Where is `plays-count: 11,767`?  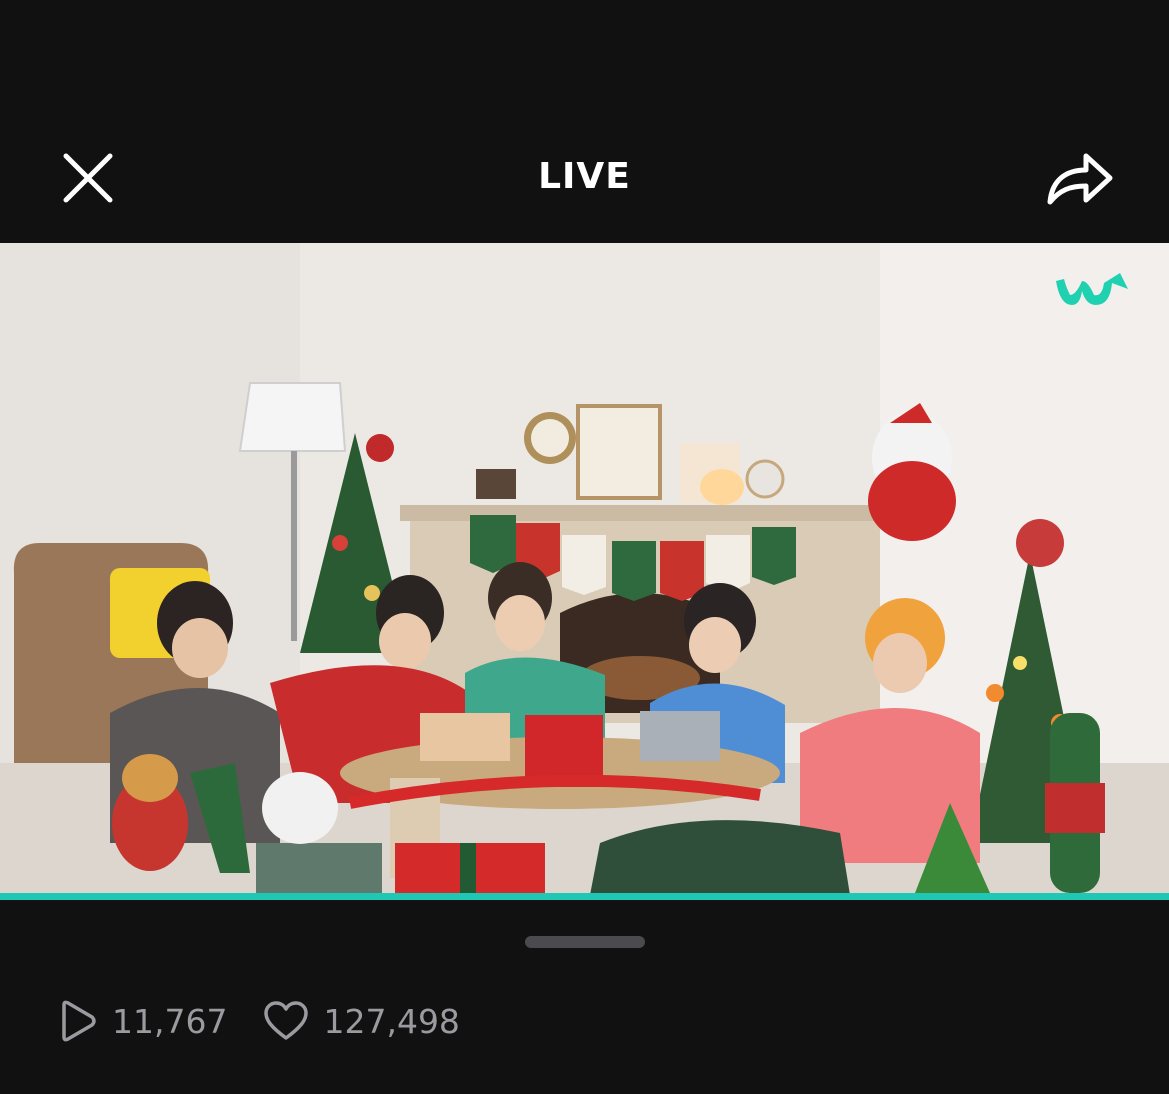 plays-count: 11,767 is located at coordinates (170, 1021).